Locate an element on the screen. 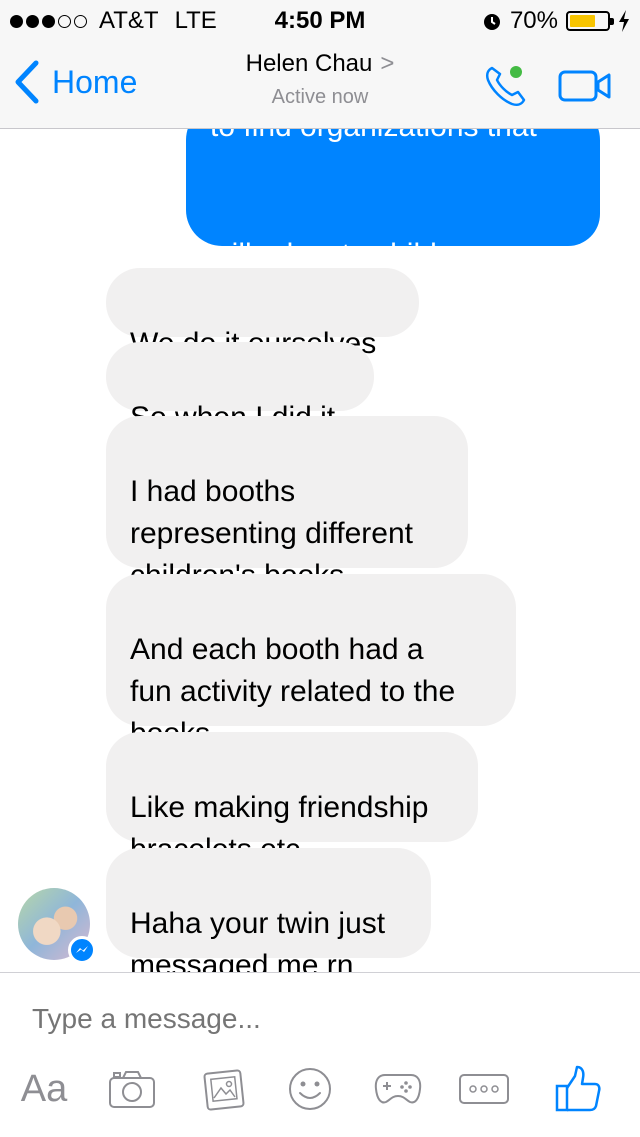 This screenshot has height=1137, width=640. photo-button is located at coordinates (224, 1089).